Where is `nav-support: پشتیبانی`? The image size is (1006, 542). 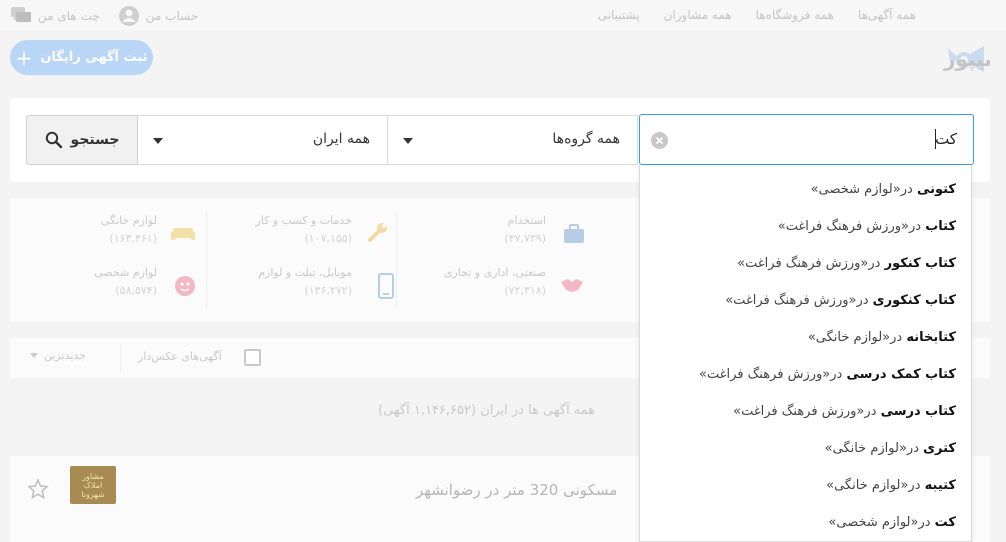
nav-support: پشتیبانی is located at coordinates (619, 15).